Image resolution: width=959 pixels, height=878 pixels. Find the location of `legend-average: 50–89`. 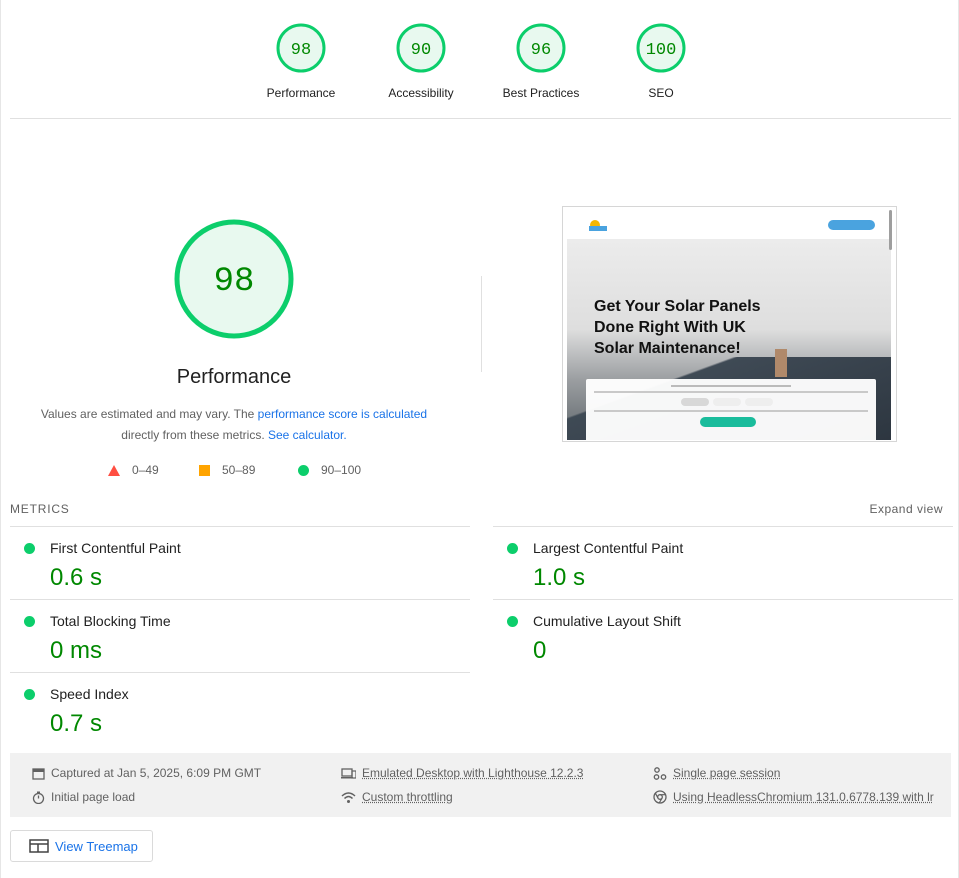

legend-average: 50–89 is located at coordinates (227, 470).